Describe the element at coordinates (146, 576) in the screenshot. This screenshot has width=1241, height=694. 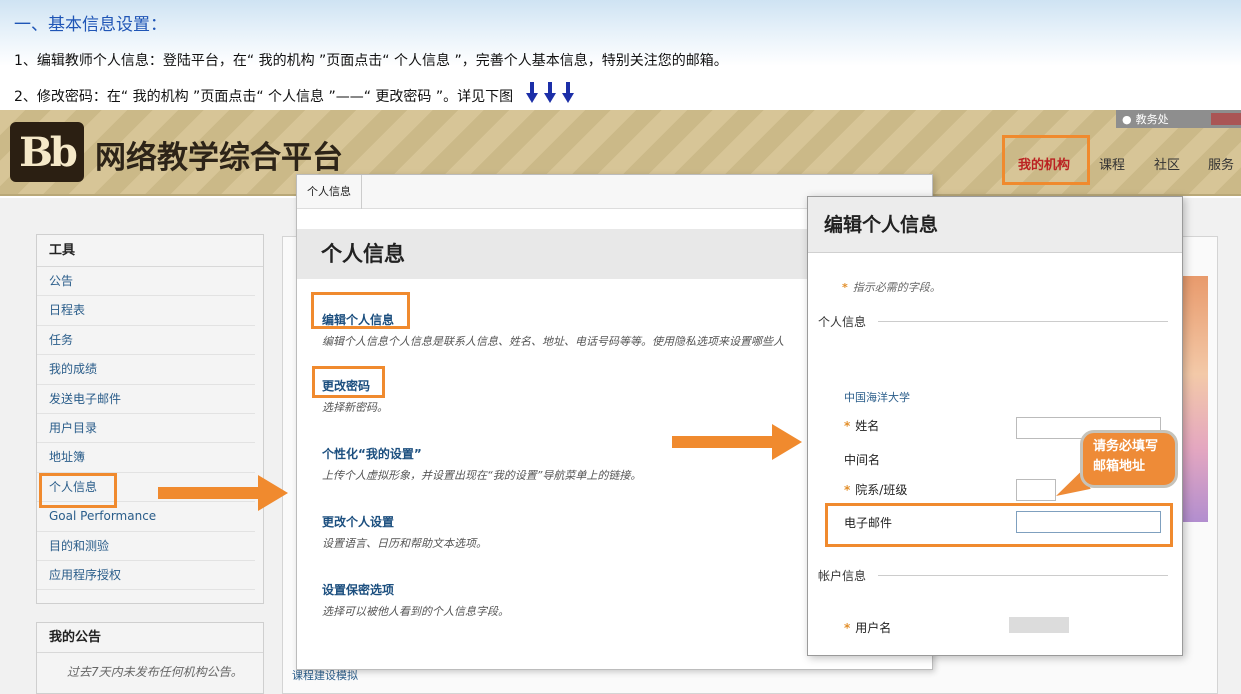
I see `tool-app-authorization: 应用程序授权` at that location.